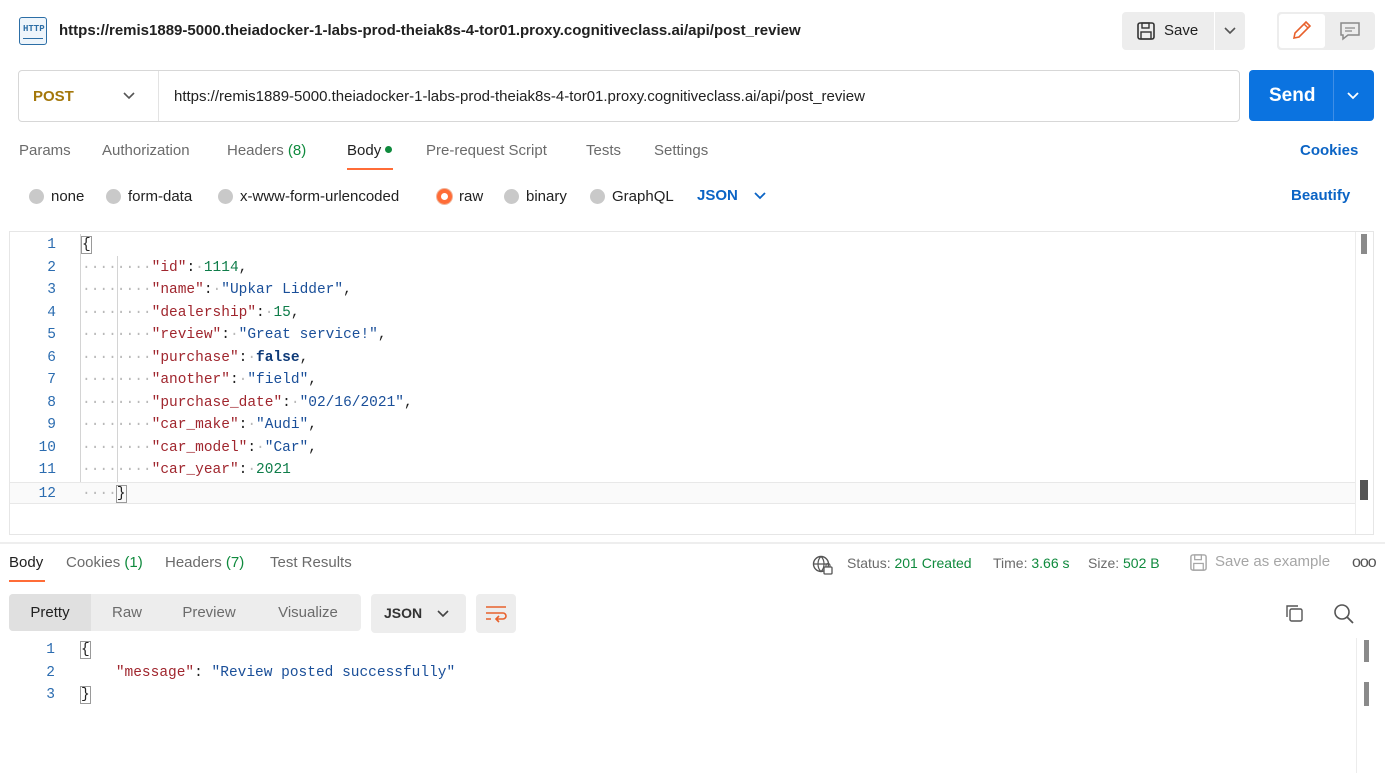 Image resolution: width=1398 pixels, height=777 pixels. Describe the element at coordinates (1365, 705) in the screenshot. I see `response-scrollbar` at that location.